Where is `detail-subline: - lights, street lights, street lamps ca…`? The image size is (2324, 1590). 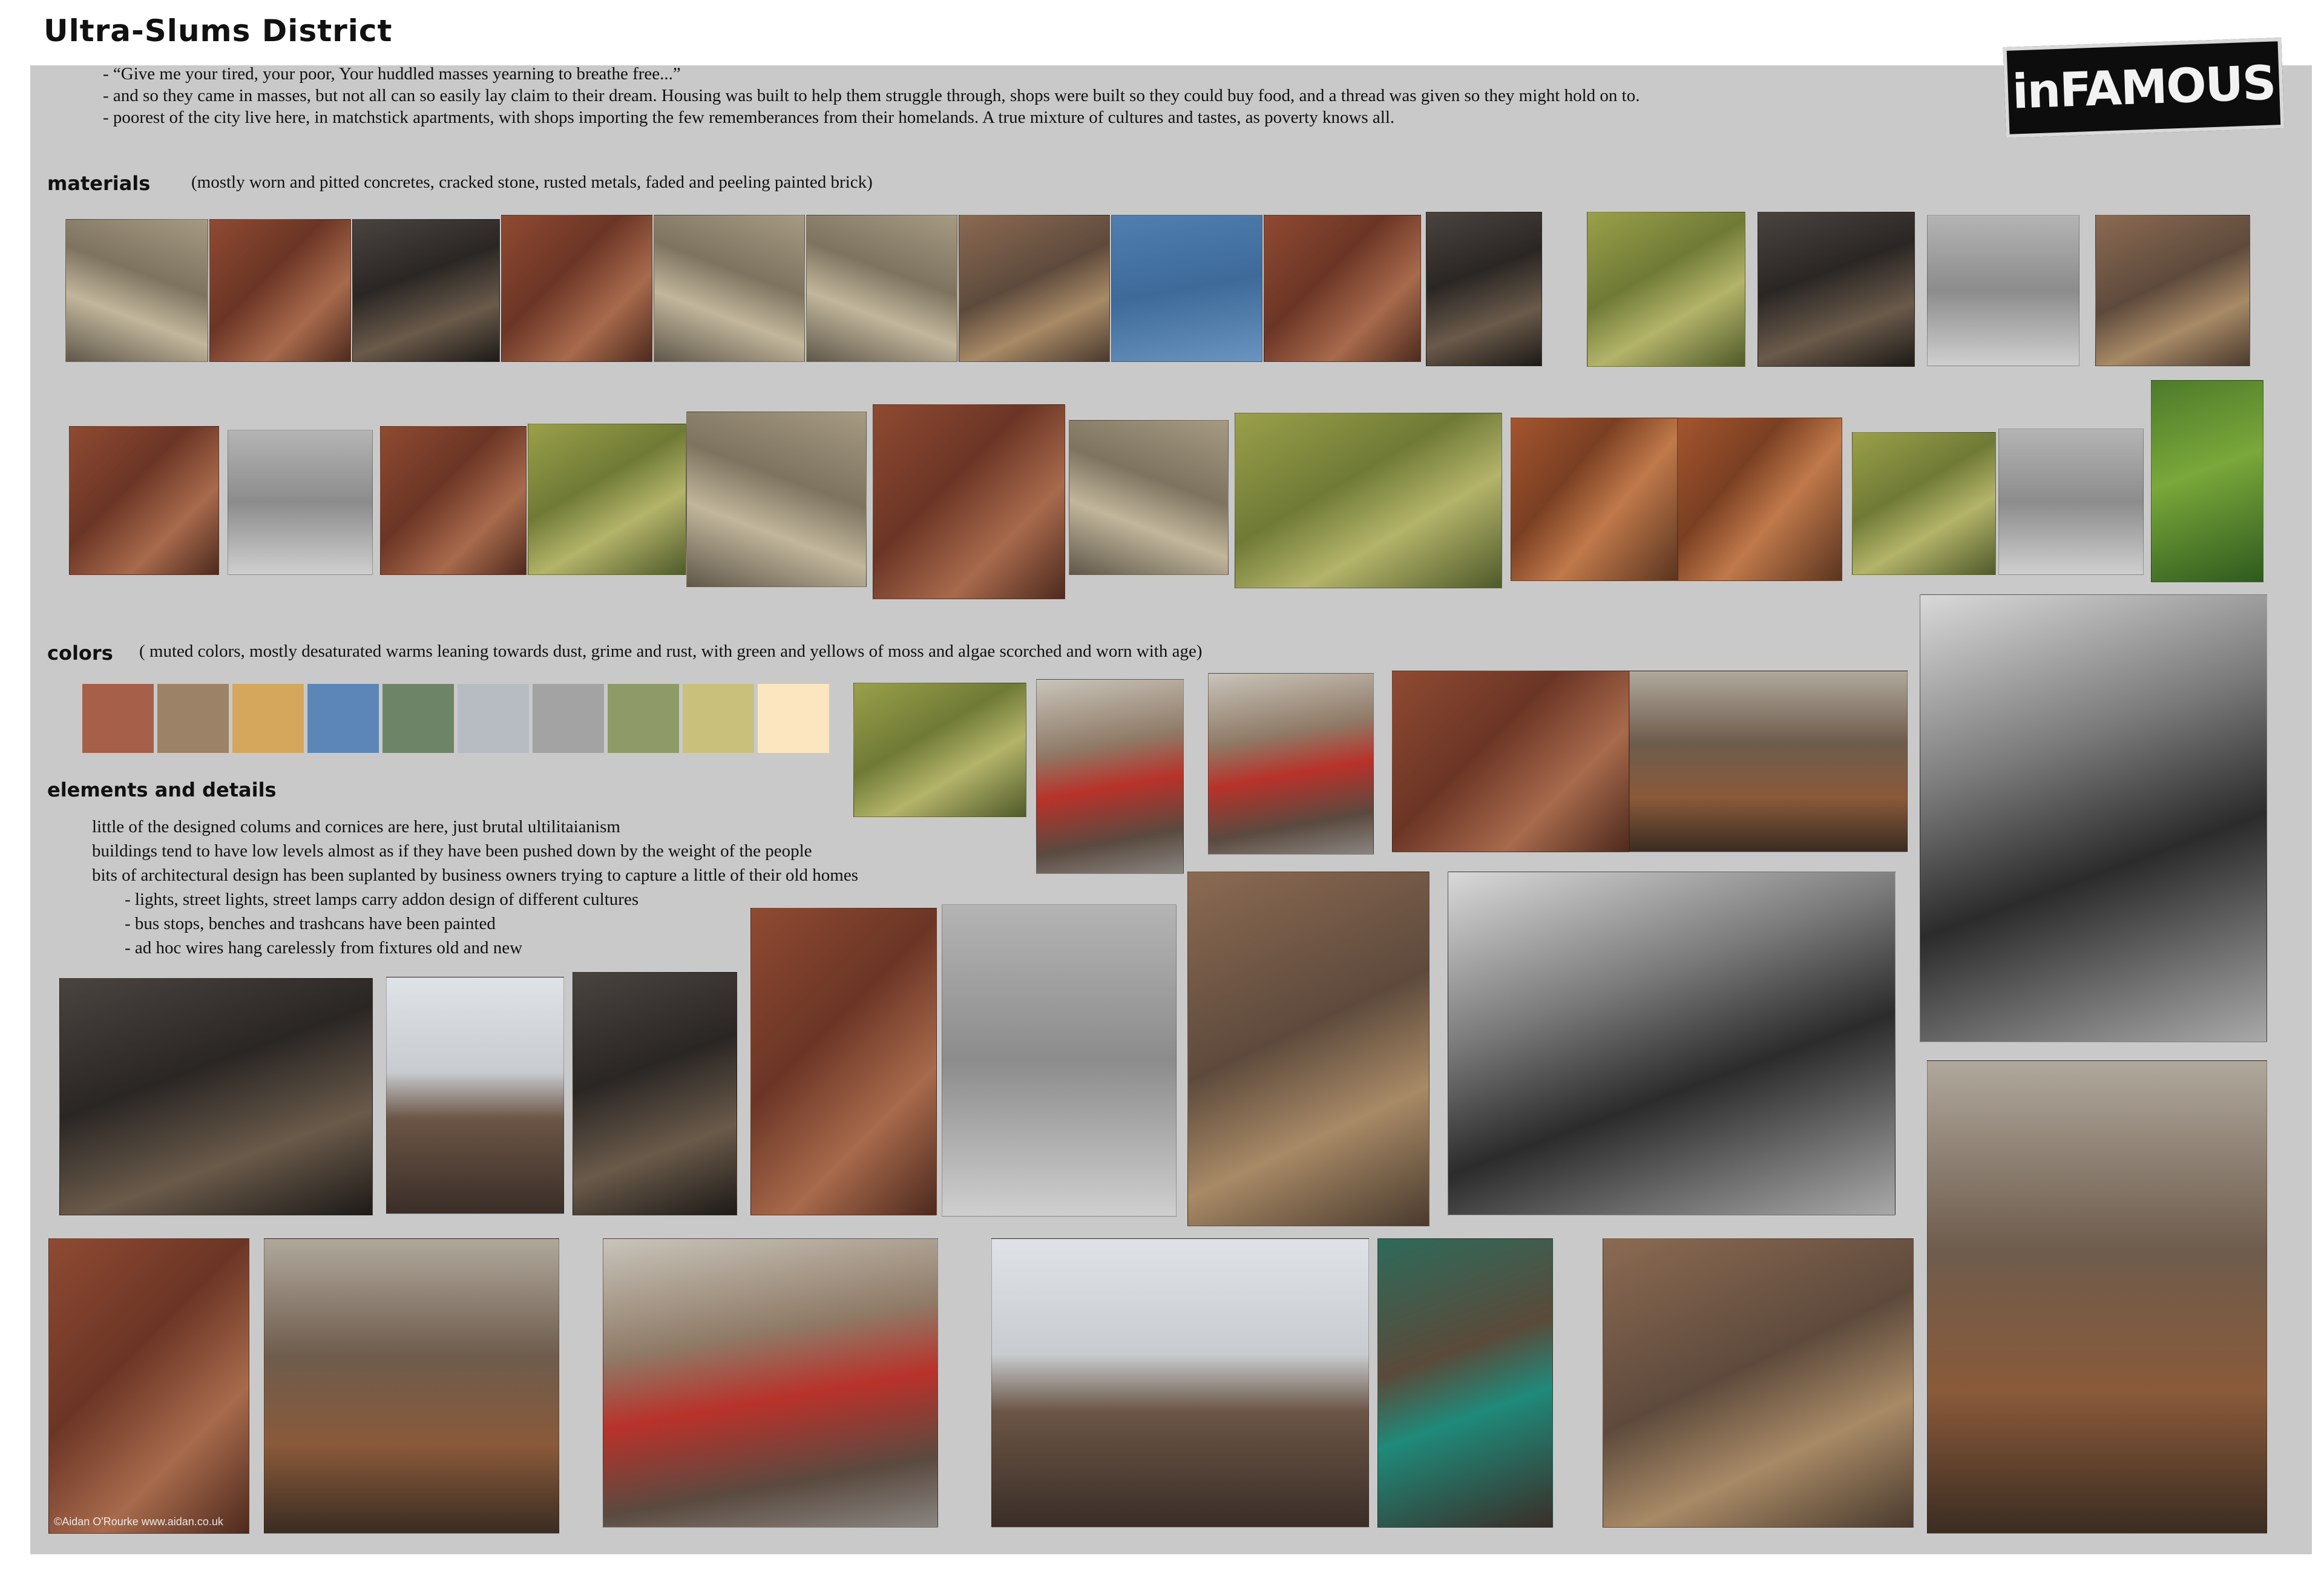 detail-subline: - lights, street lights, street lamps ca… is located at coordinates (382, 899).